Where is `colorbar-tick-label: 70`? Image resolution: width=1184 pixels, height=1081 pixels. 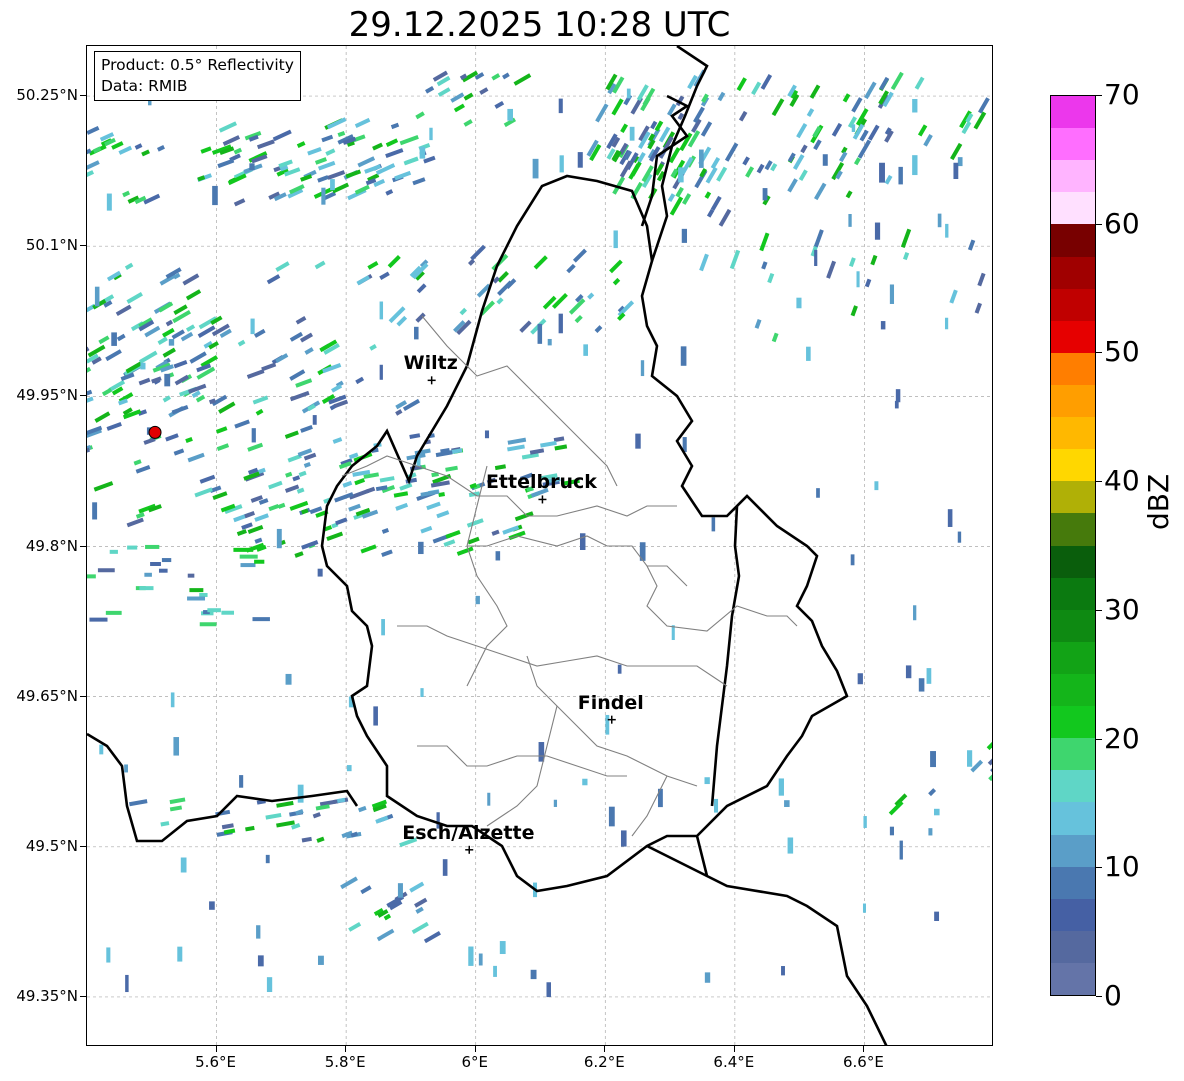
colorbar-tick-label: 70 is located at coordinates (1122, 94).